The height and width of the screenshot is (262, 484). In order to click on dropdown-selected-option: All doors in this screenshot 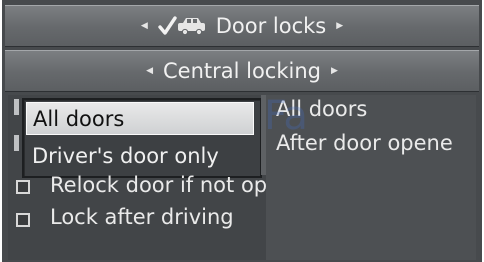, I will do `click(140, 118)`.